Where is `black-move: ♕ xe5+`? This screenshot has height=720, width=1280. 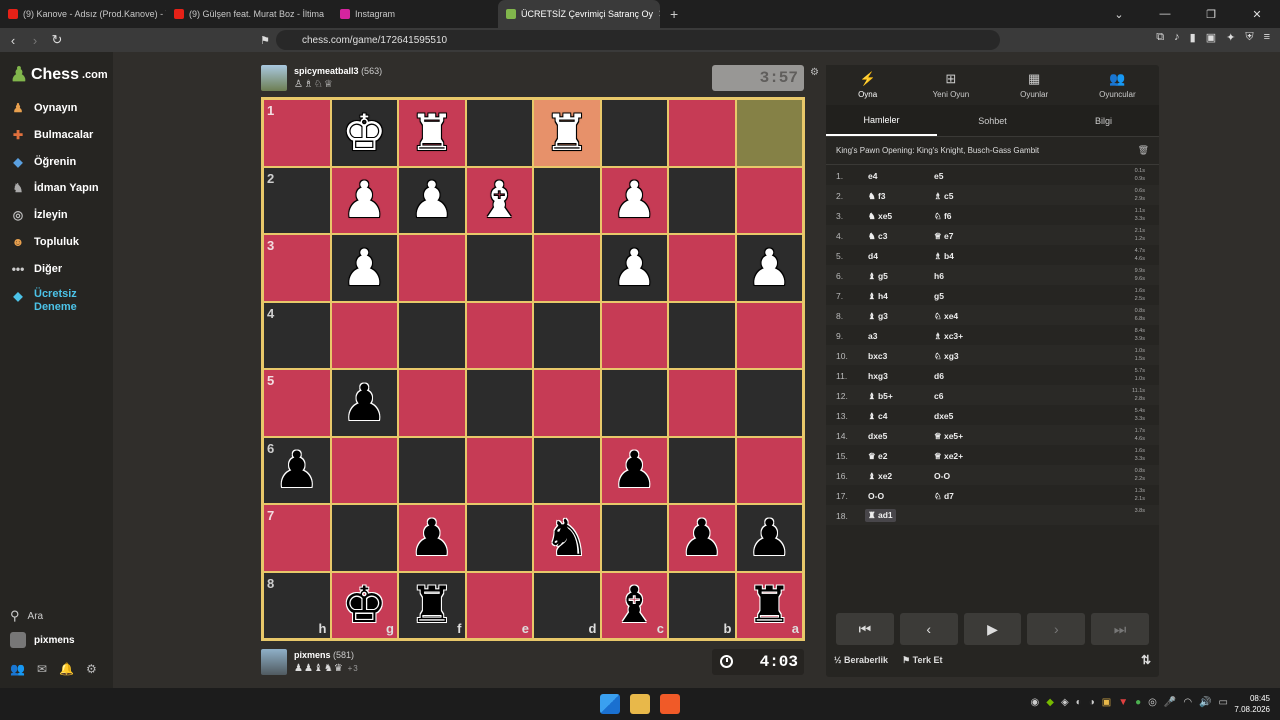
black-move: ♕ xe5+ is located at coordinates (948, 436).